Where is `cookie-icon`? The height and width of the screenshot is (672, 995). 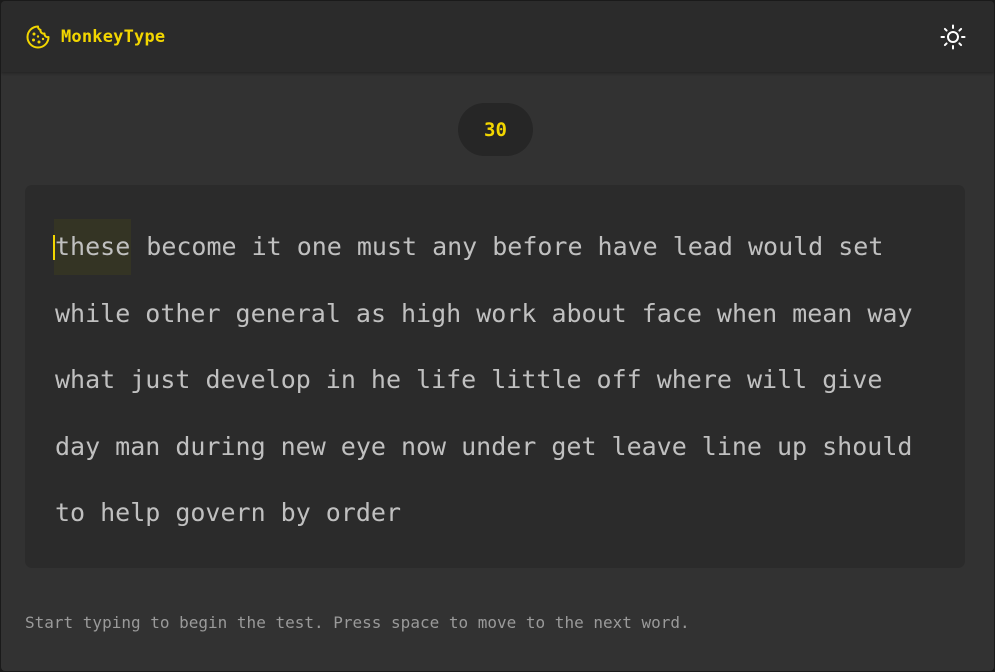 cookie-icon is located at coordinates (38, 37).